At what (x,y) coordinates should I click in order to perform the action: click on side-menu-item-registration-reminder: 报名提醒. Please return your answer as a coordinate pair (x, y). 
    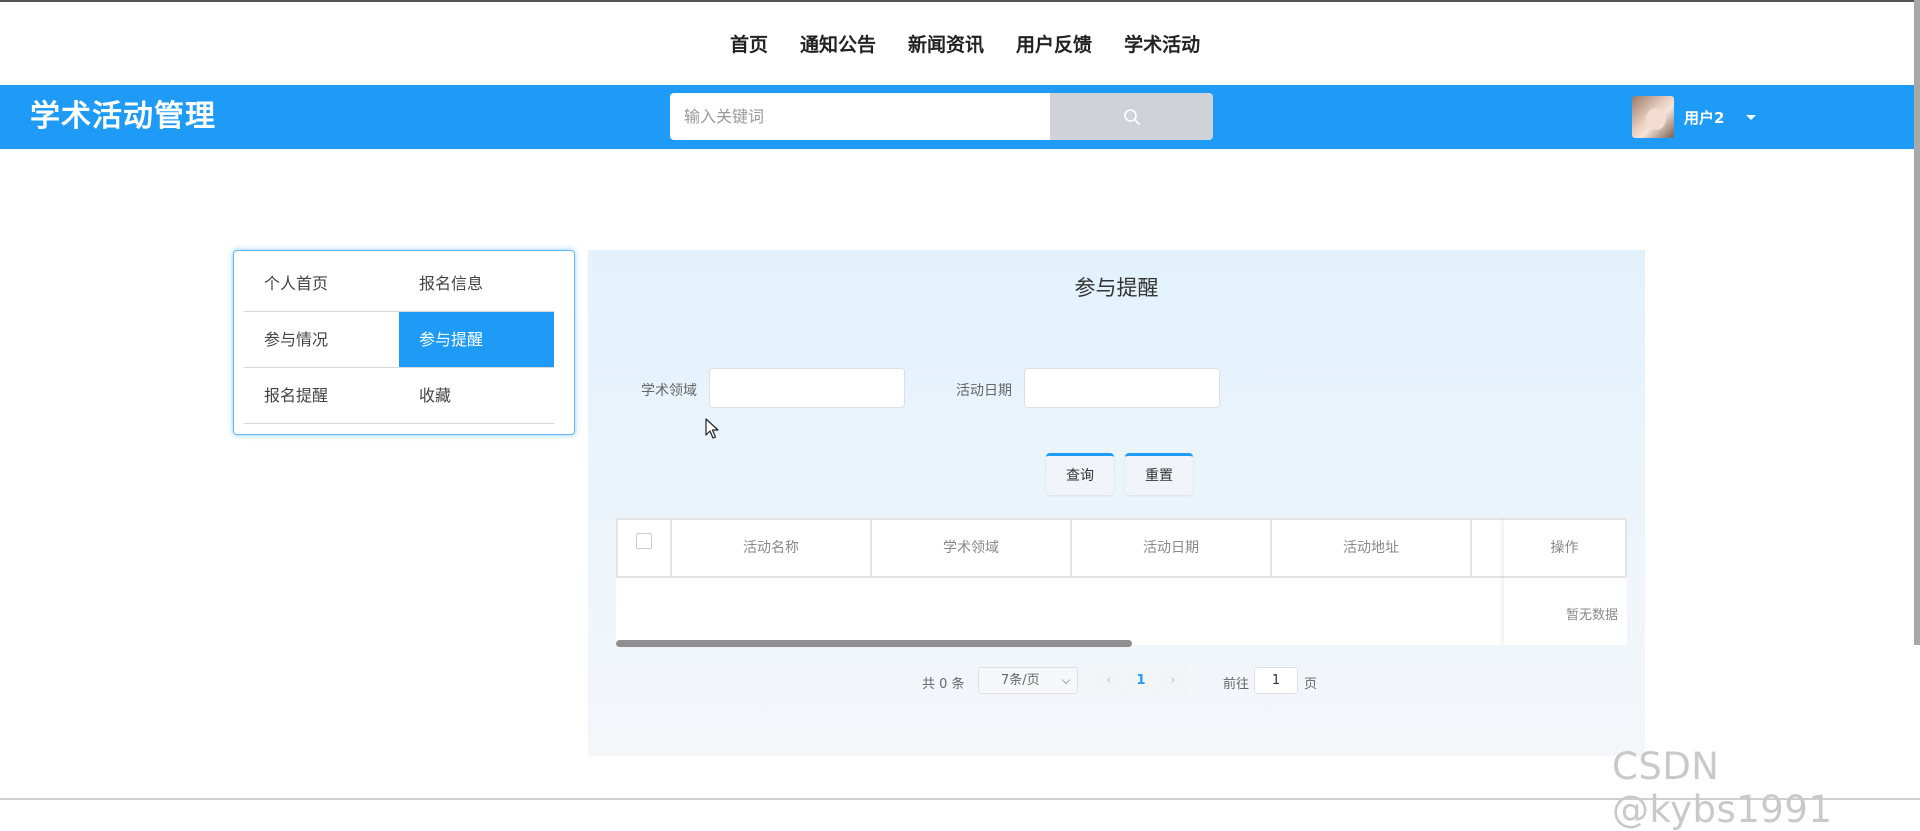
    Looking at the image, I should click on (321, 395).